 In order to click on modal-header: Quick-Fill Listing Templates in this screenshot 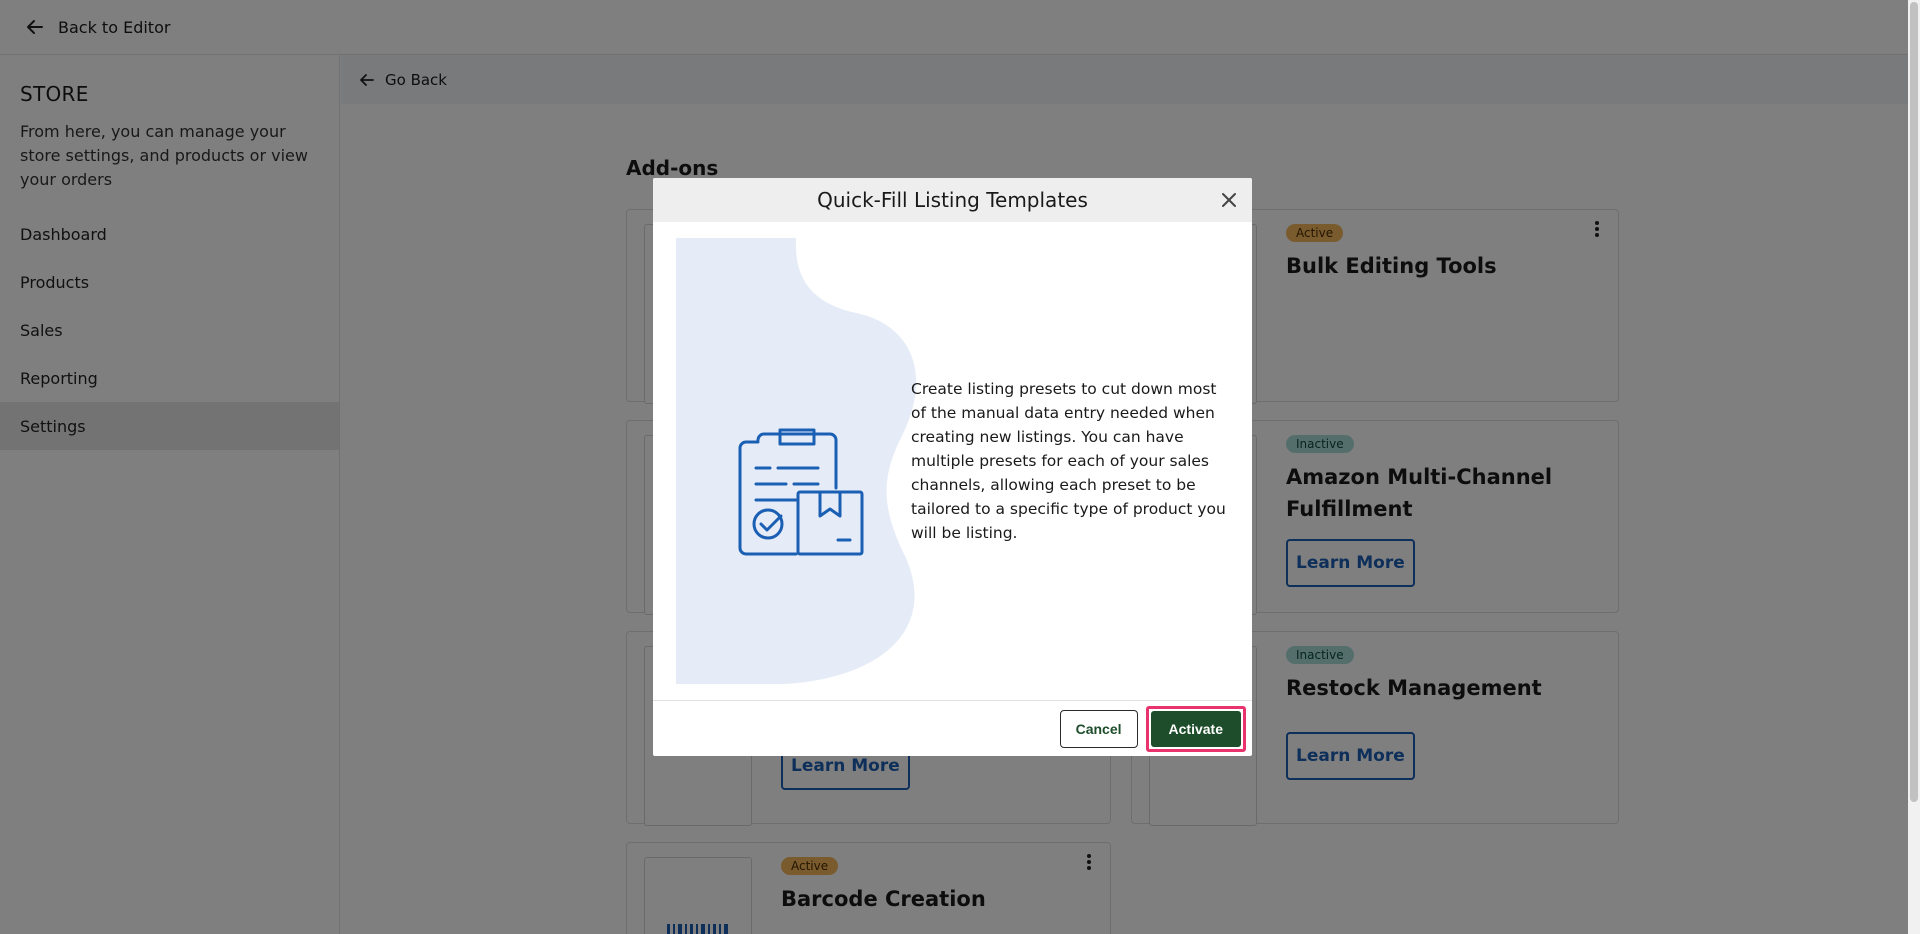, I will do `click(952, 200)`.